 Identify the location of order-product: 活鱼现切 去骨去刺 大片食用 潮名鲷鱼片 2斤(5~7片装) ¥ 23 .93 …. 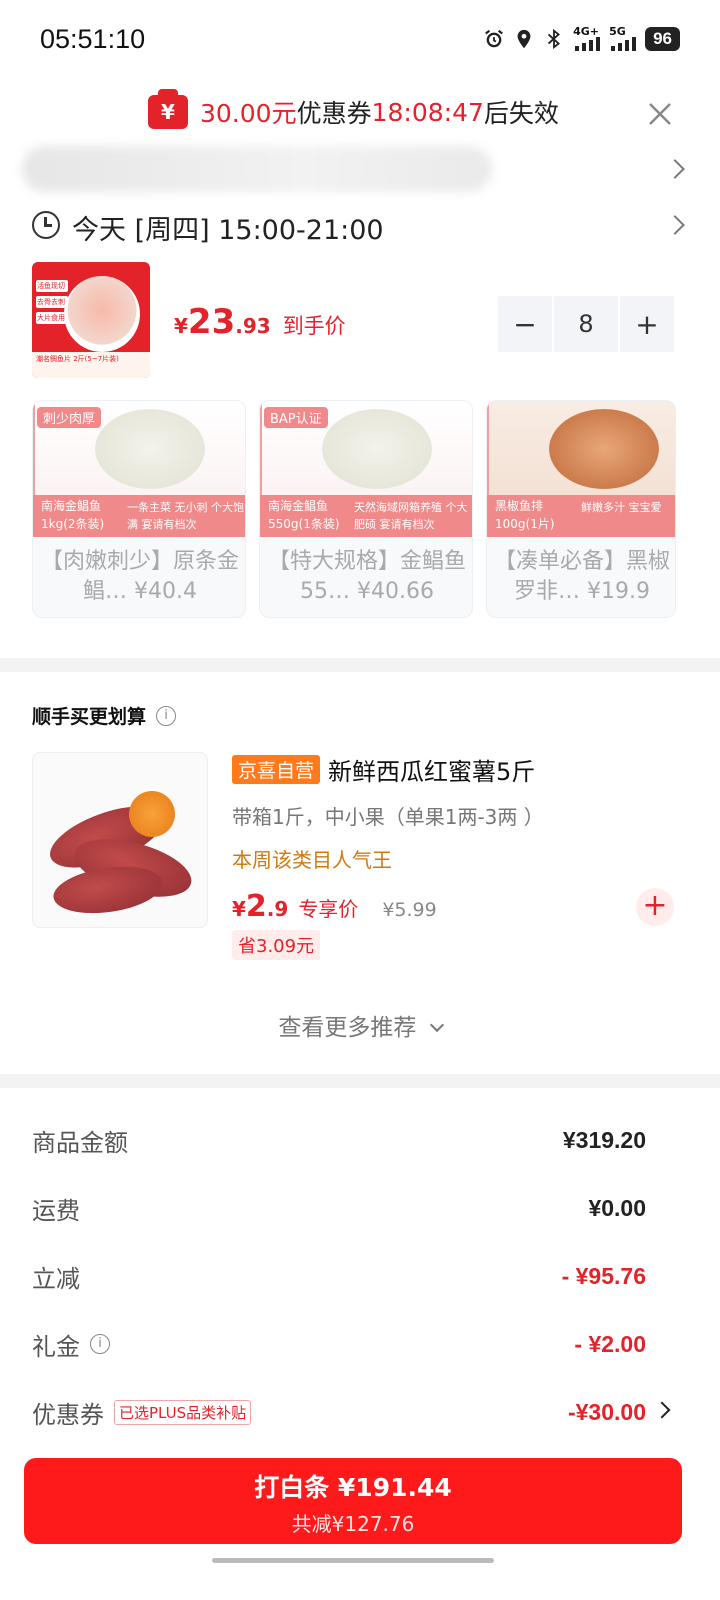
(360, 319).